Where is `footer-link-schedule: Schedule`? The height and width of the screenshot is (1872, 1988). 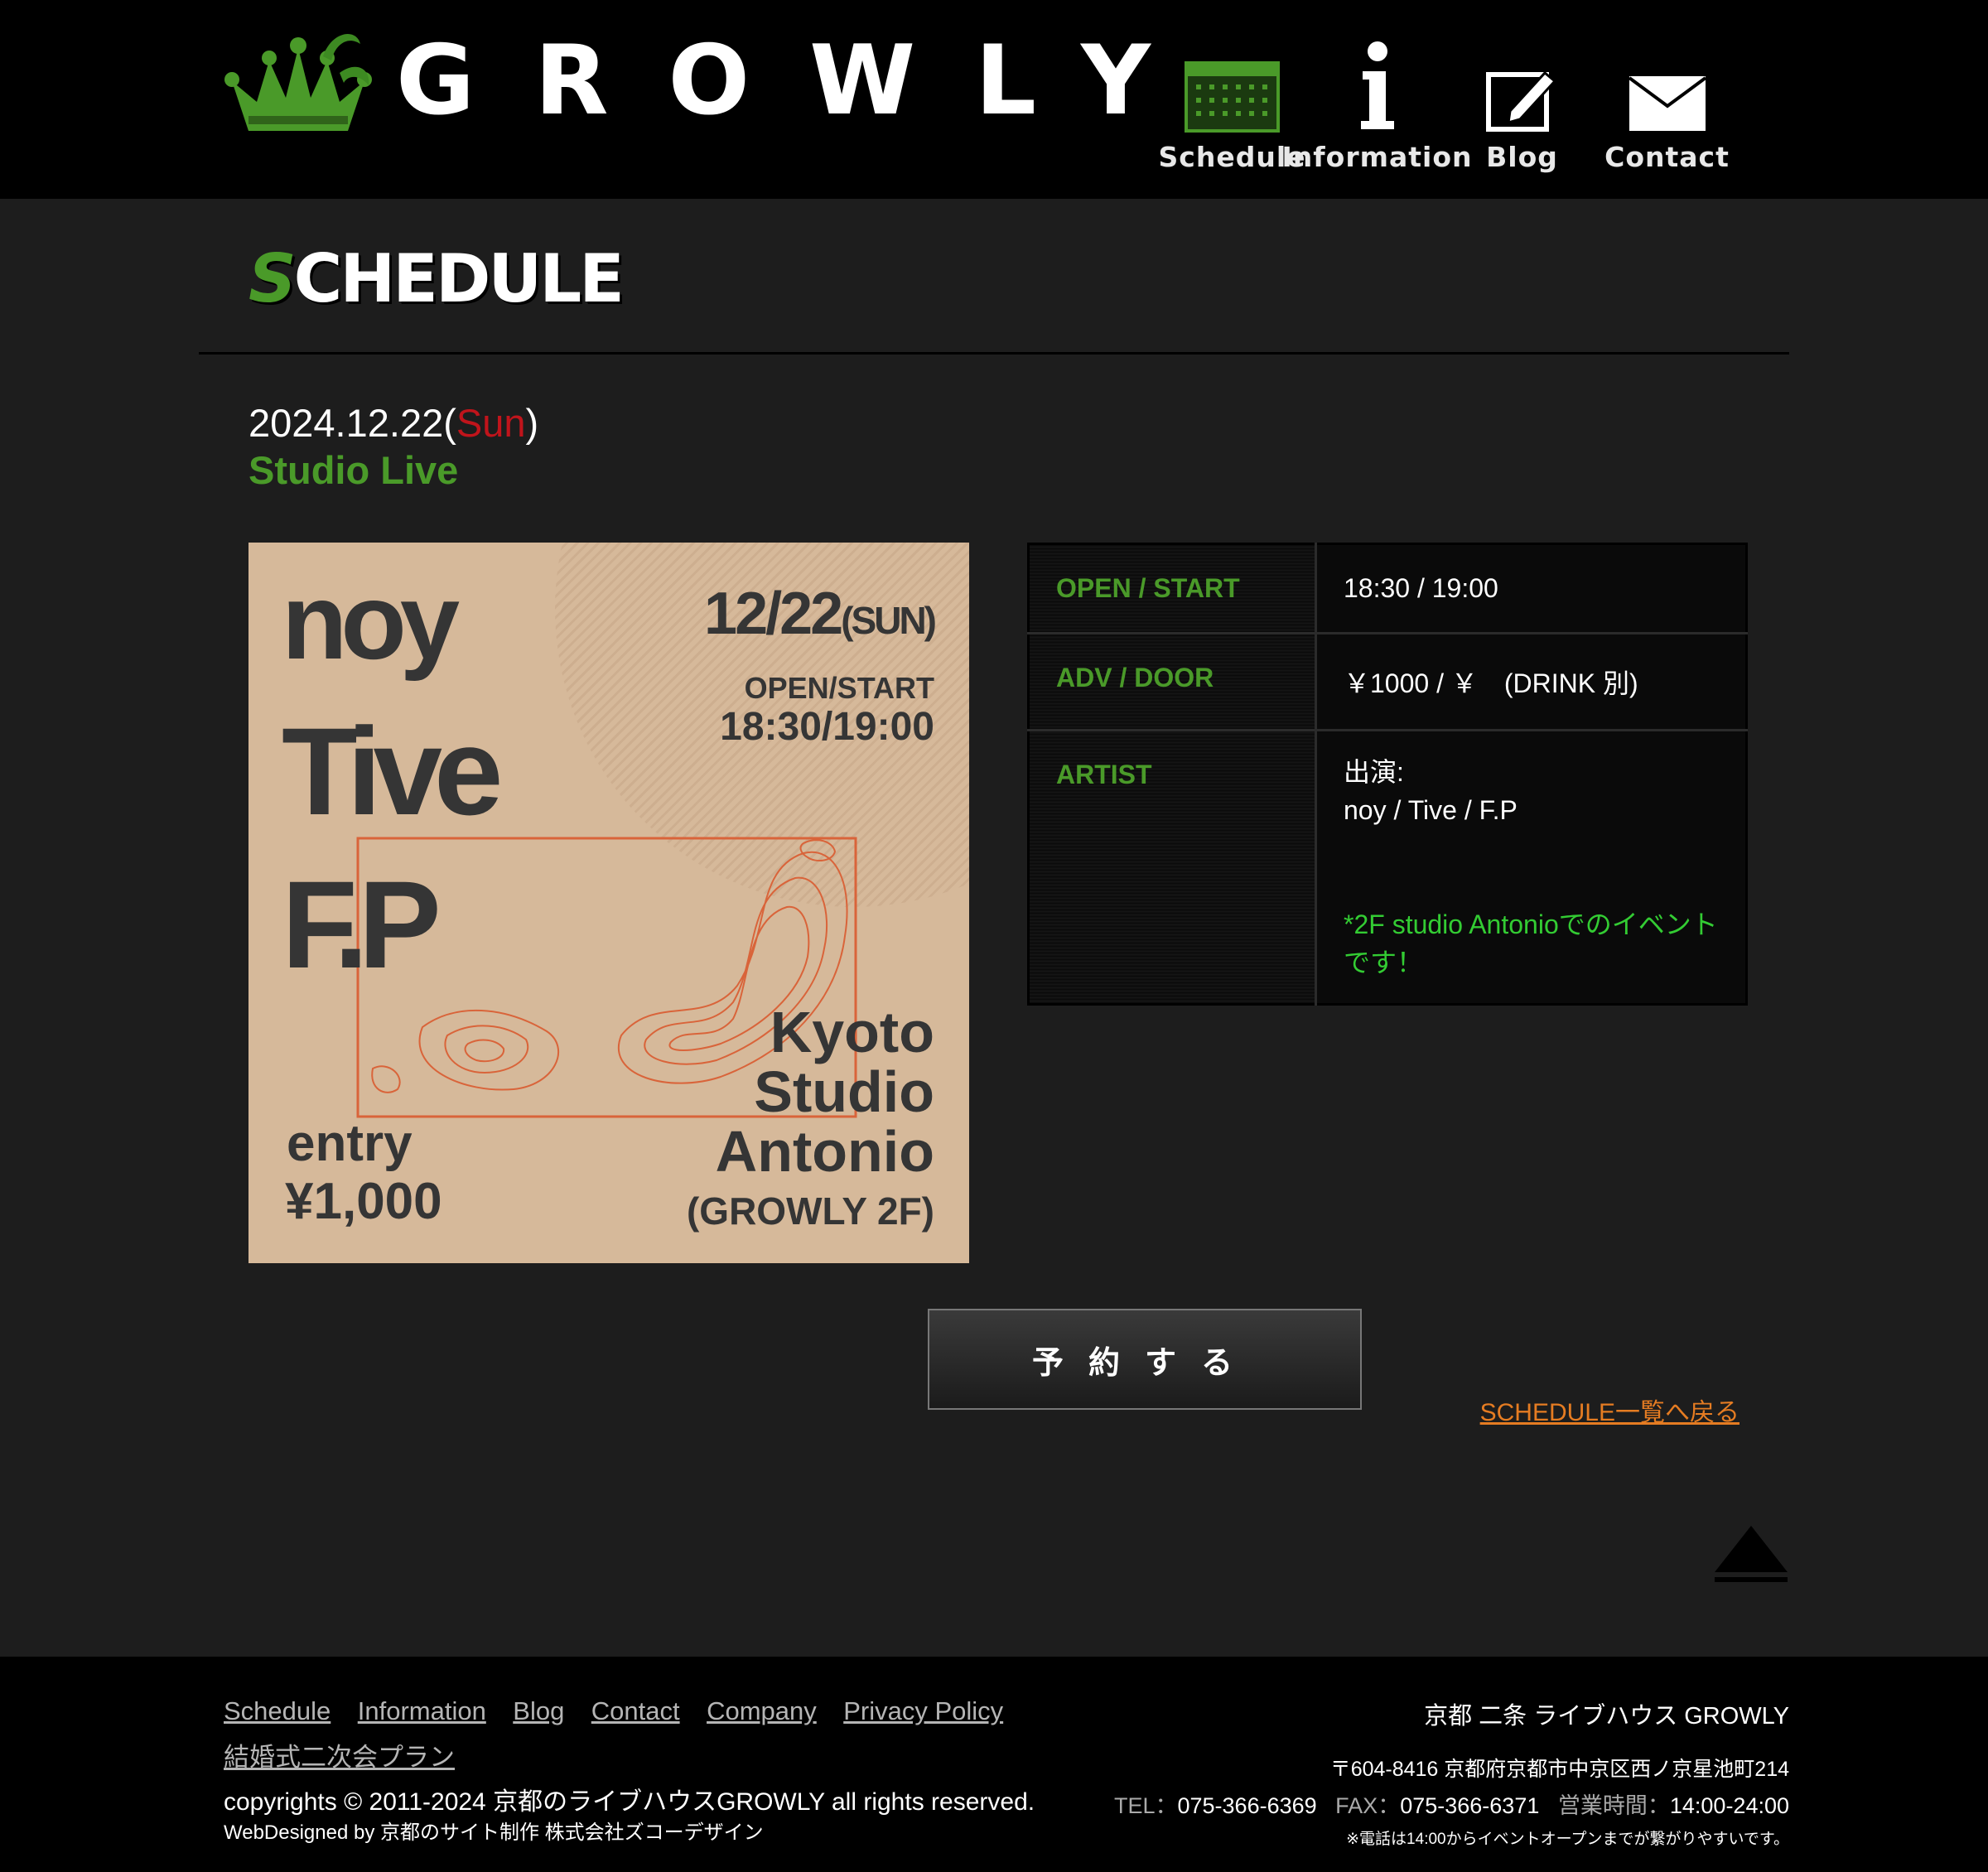 footer-link-schedule: Schedule is located at coordinates (277, 1711).